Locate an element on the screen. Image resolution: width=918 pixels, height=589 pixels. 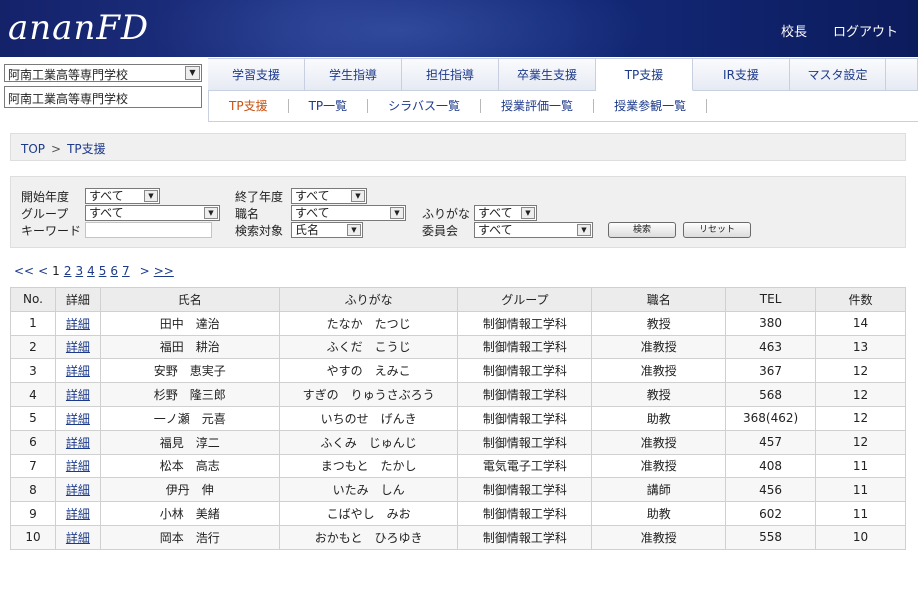
search-target-select: 氏名 ▼ is located at coordinates (327, 230).